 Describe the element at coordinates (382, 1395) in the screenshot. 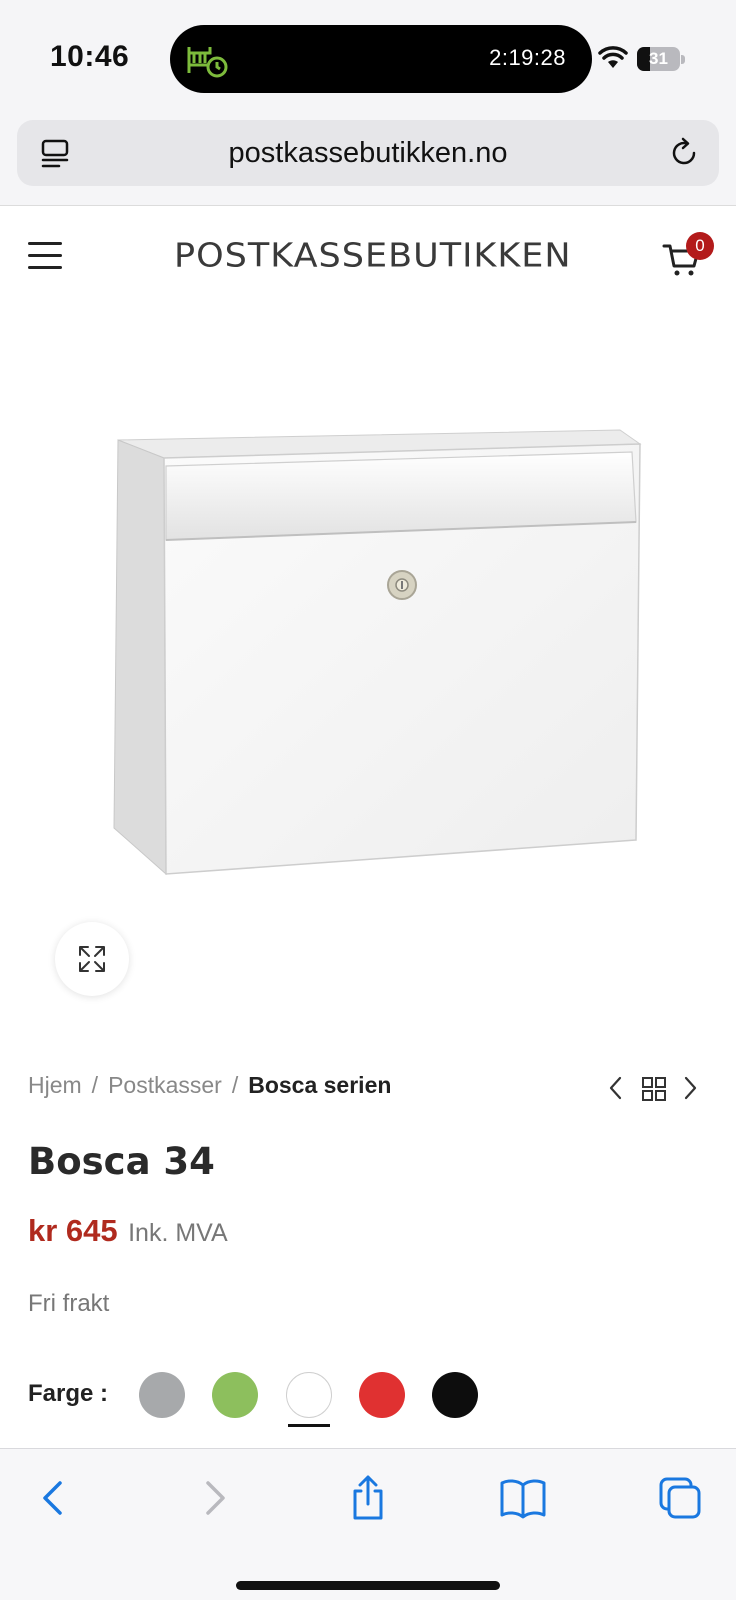

I see `color-swatch-red` at that location.